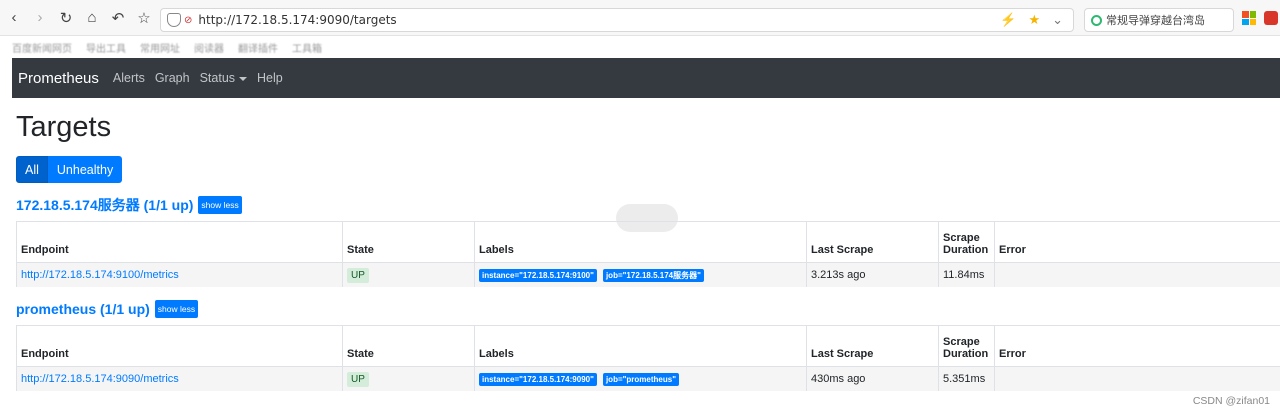 The height and width of the screenshot is (412, 1280). What do you see at coordinates (646, 78) in the screenshot?
I see `prometheus-navbar: Prometheus Alerts Graph Status Help` at bounding box center [646, 78].